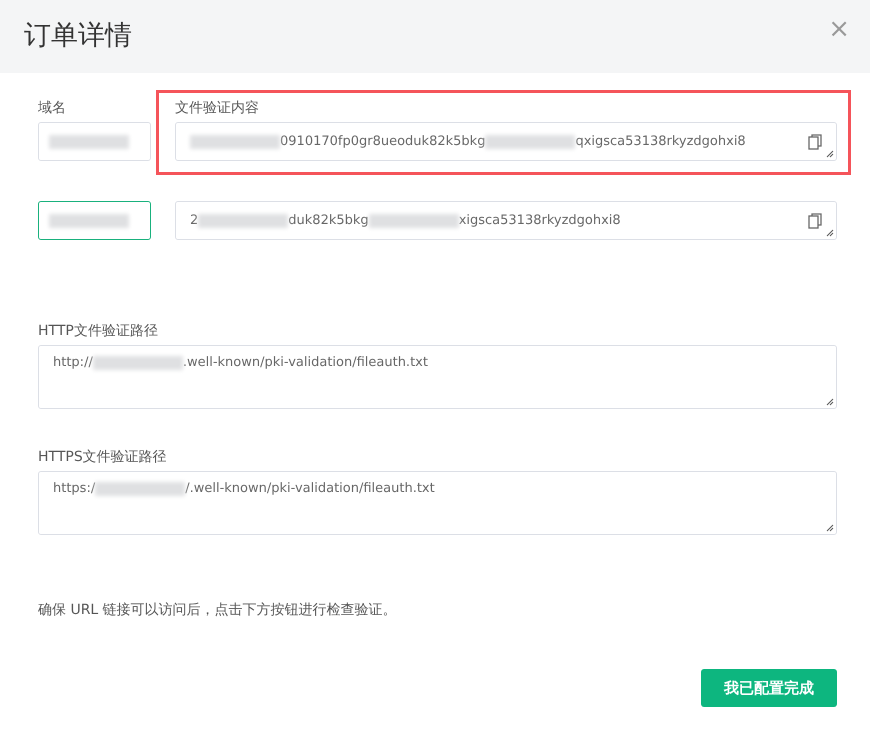 The width and height of the screenshot is (870, 731). Describe the element at coordinates (437, 503) in the screenshot. I see `path-textarea: https:/ /.well-known/pki-validation/fileauth.txt` at that location.